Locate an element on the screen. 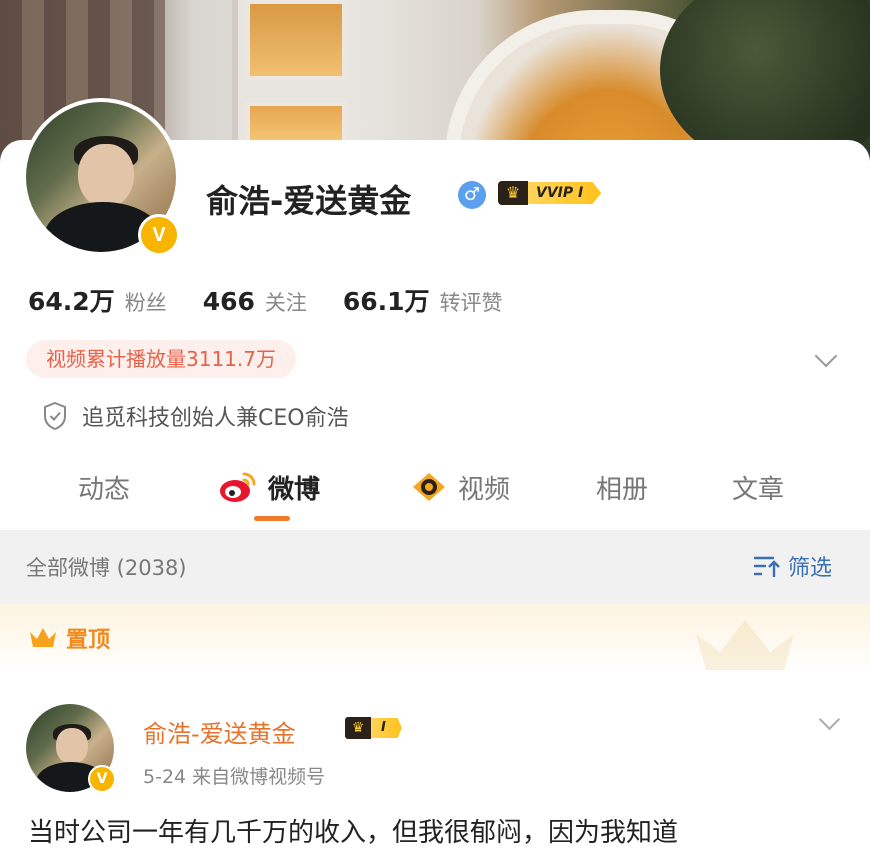  certification: 追觅科技创始人兼CEO俞浩 is located at coordinates (195, 416).